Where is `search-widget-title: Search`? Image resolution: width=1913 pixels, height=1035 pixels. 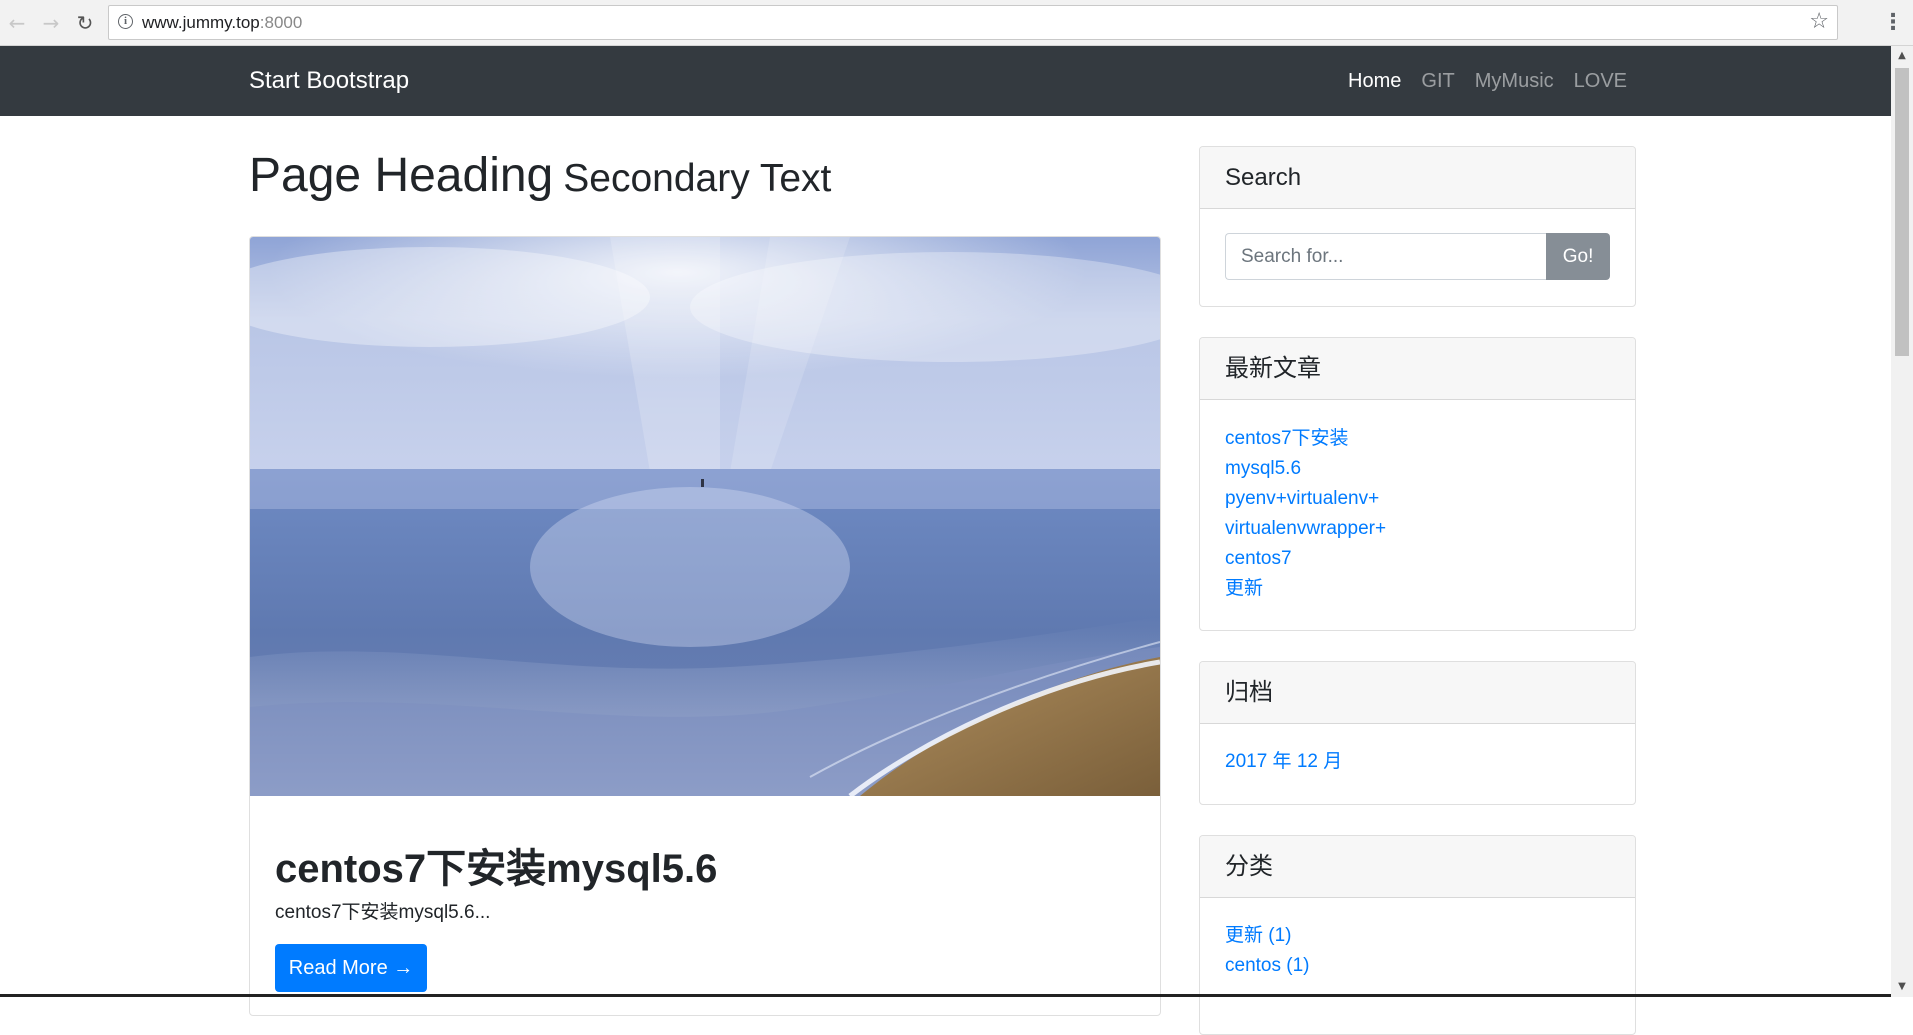
search-widget-title: Search is located at coordinates (1417, 178).